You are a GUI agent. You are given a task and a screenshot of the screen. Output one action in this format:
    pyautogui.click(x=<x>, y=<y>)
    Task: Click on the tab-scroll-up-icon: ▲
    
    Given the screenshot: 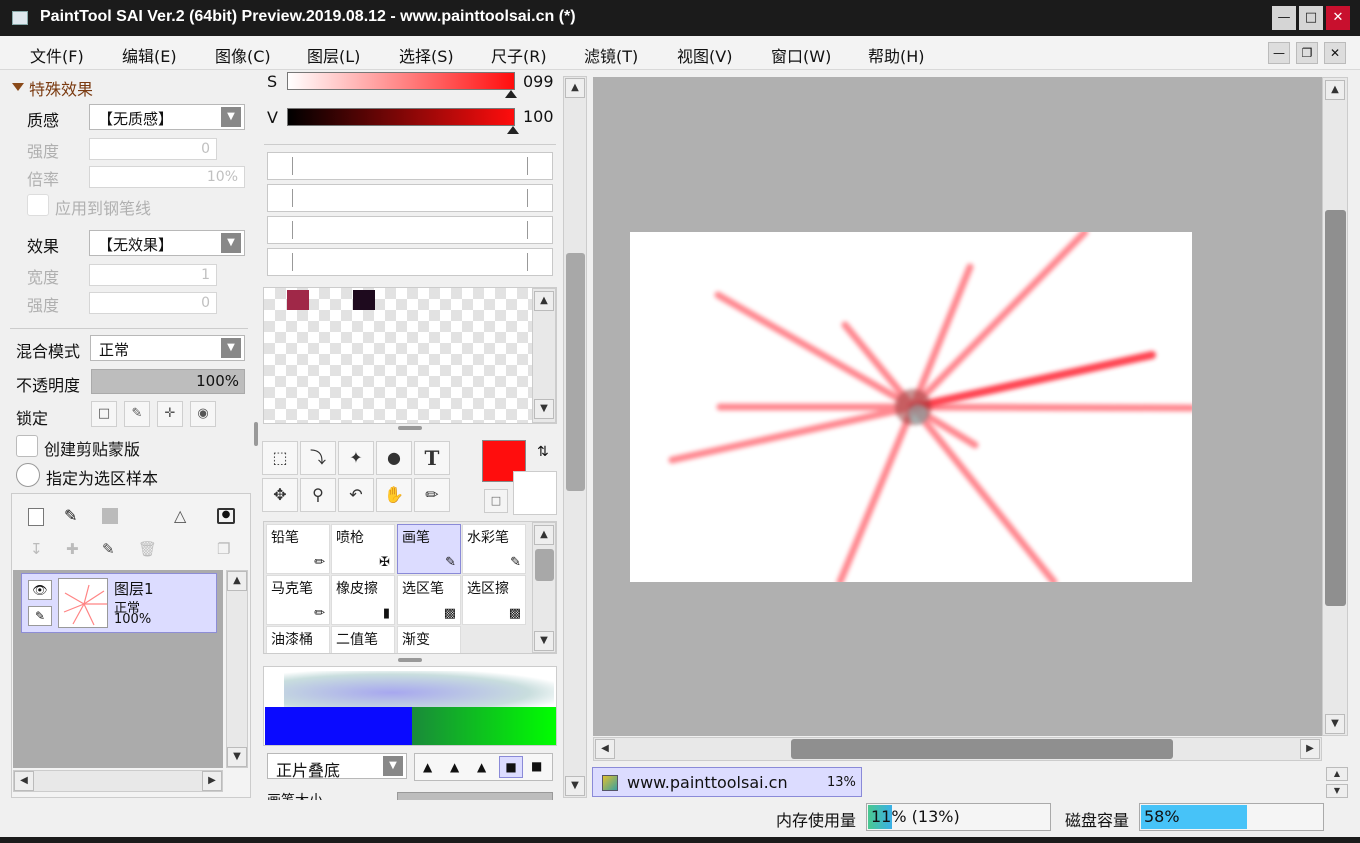 What is the action you would take?
    pyautogui.click(x=1337, y=774)
    